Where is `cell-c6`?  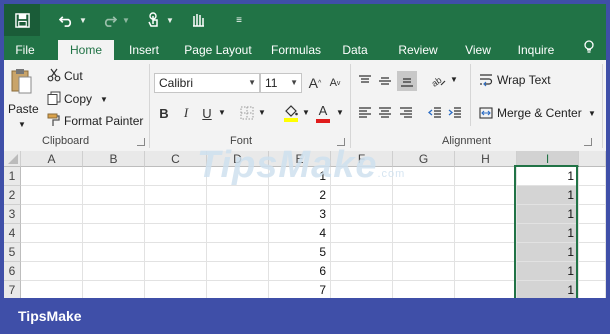
cell-c6 is located at coordinates (176, 271).